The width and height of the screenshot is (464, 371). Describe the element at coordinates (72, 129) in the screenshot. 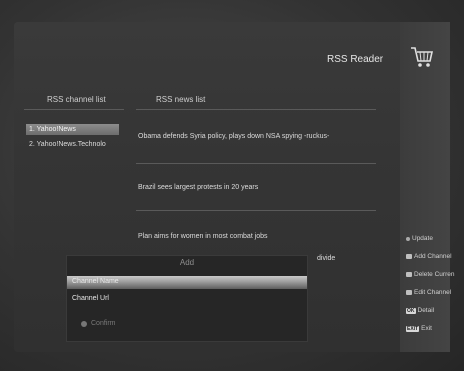

I see `channel-item-1: 1. Yahoo!News` at that location.